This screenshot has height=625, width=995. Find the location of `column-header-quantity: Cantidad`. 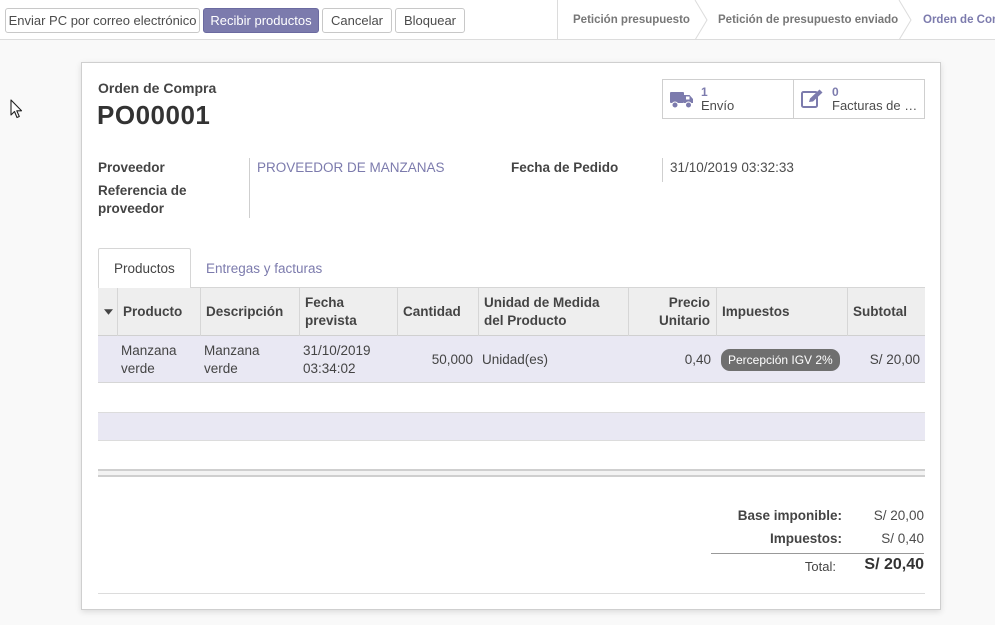

column-header-quantity: Cantidad is located at coordinates (437, 312).